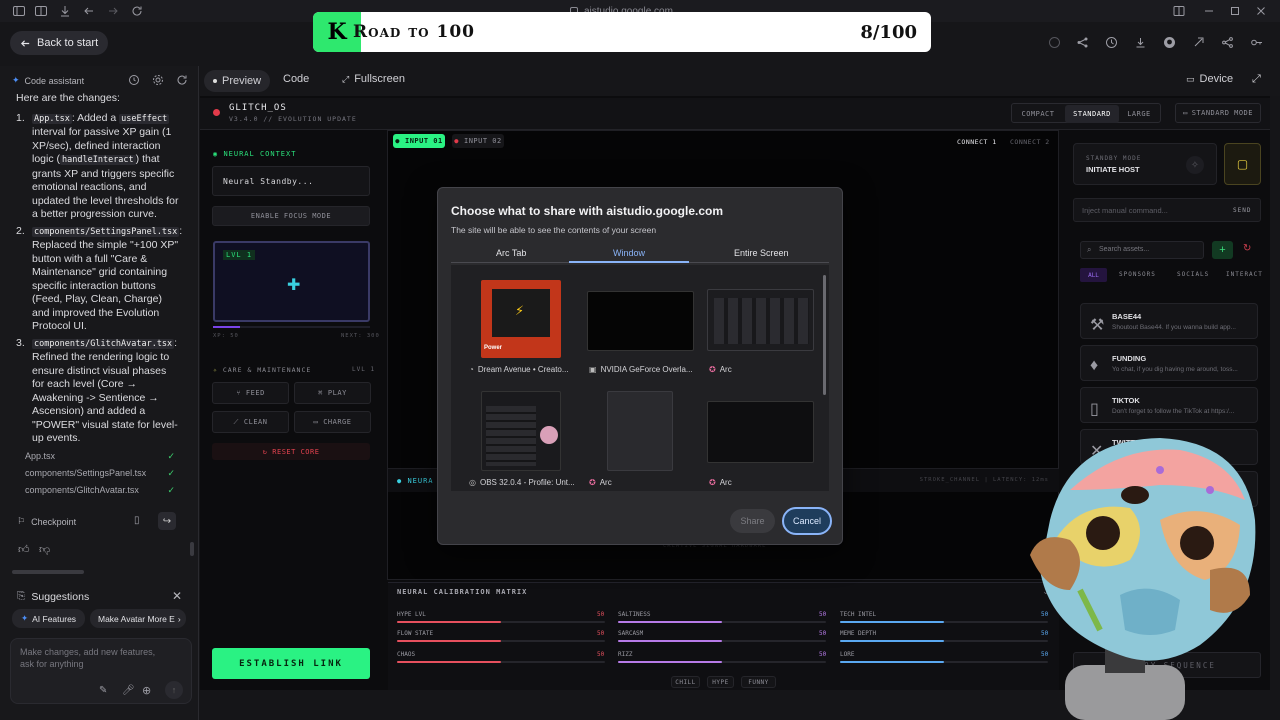  I want to click on maximize-icon, so click(1235, 11).